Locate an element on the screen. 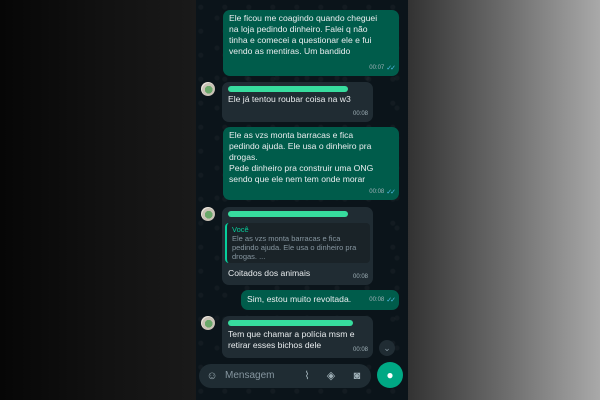  message-incoming: Ele já tentou roubar coisa na w3 00:08 is located at coordinates (297, 102).